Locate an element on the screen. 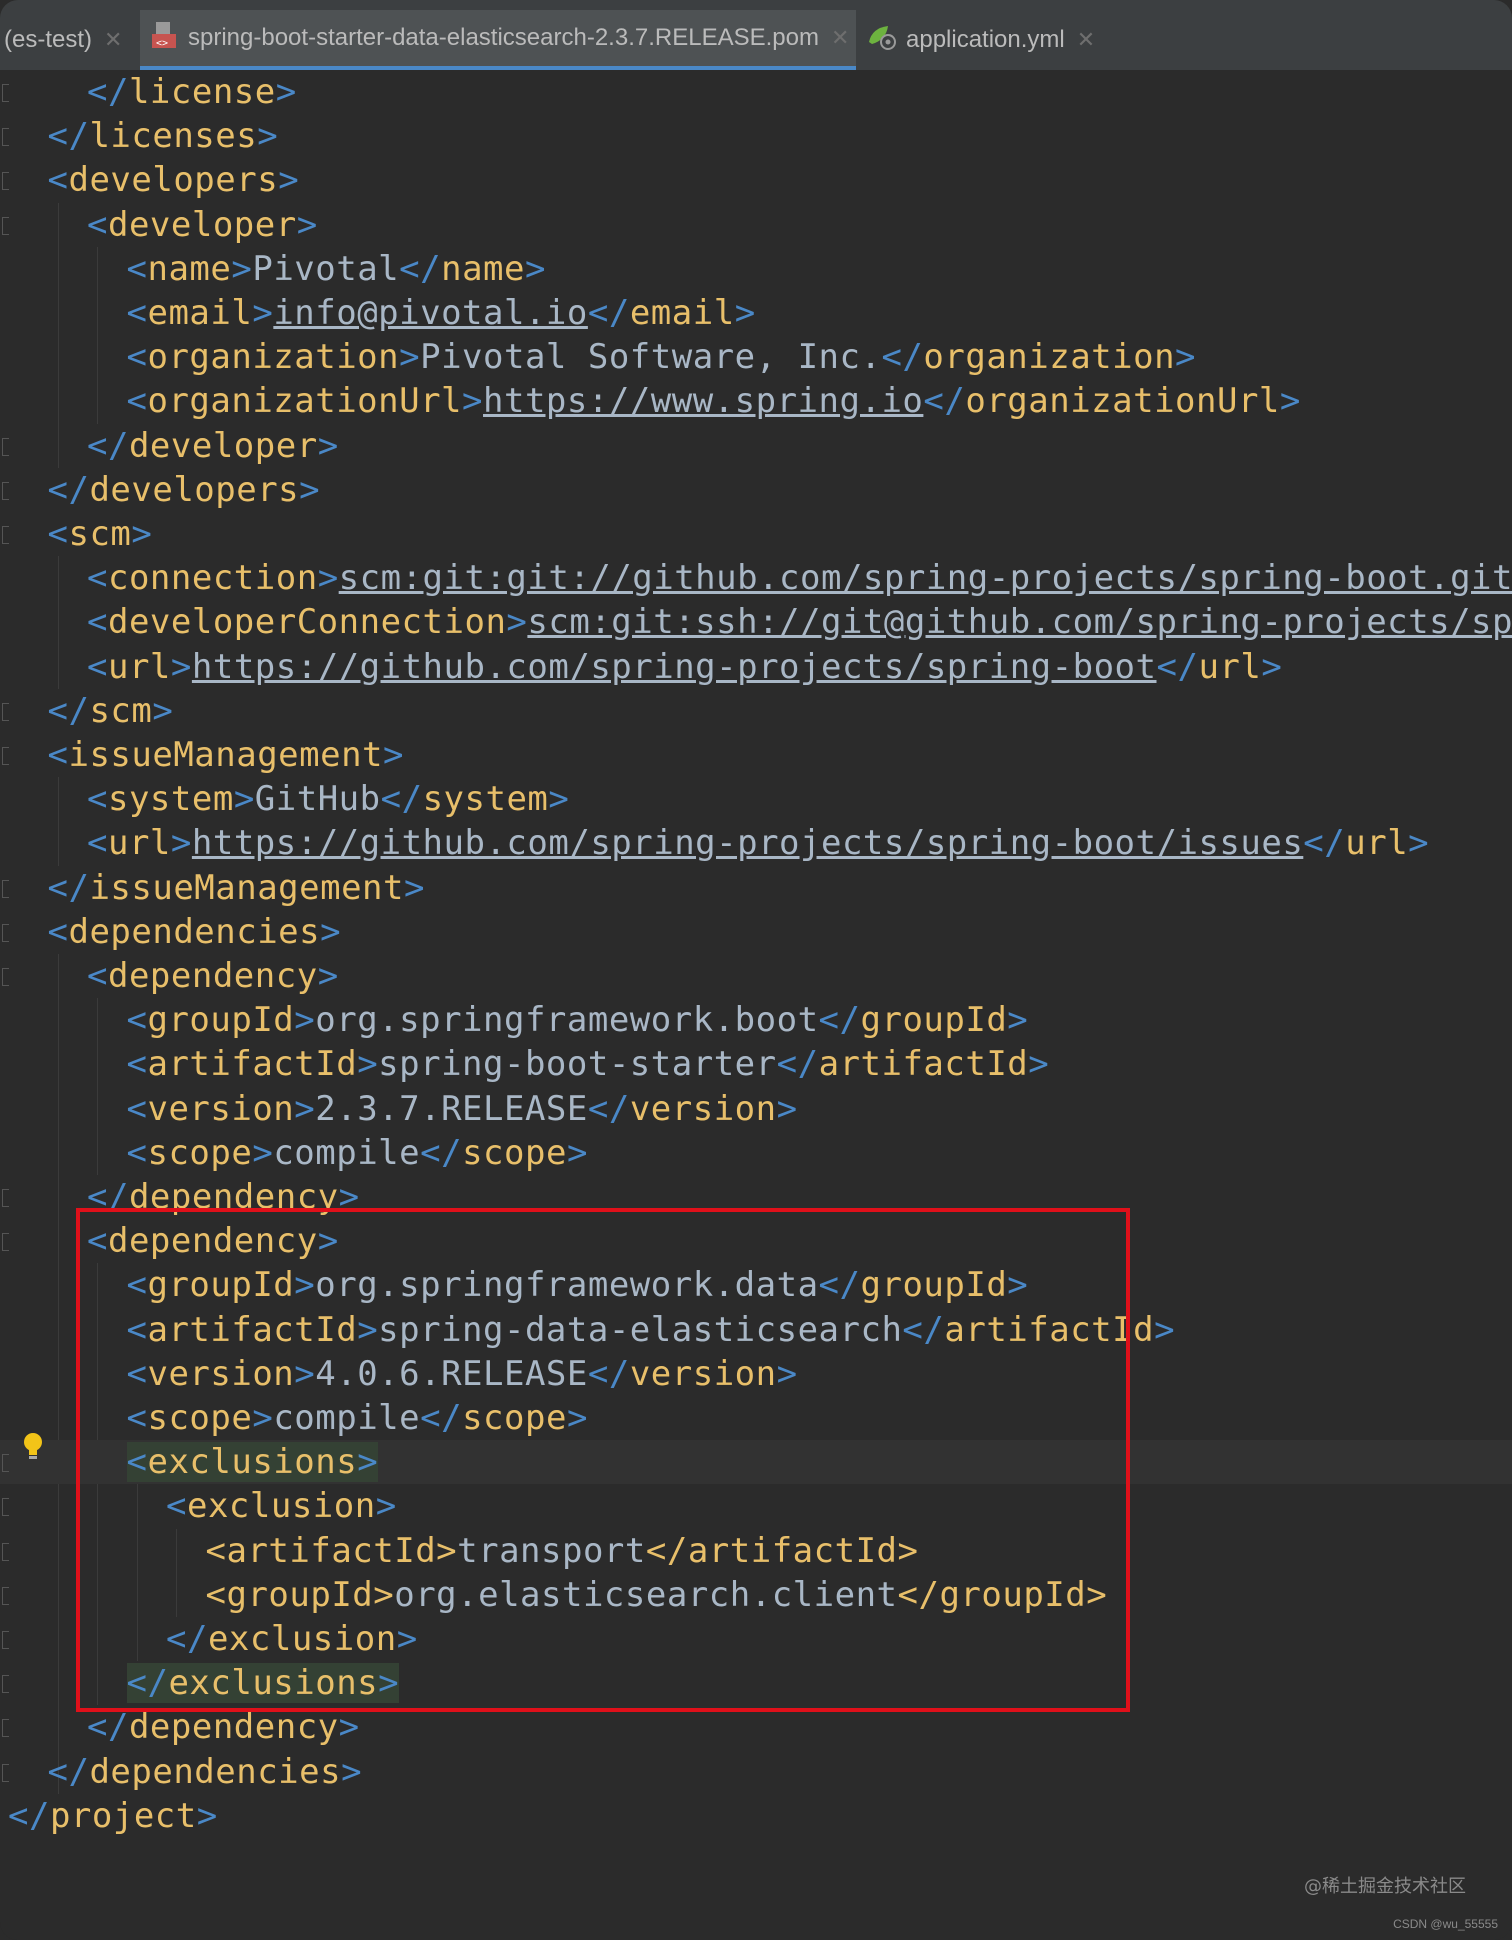 This screenshot has width=1512, height=1940. code-line: <scope>compile</scope> is located at coordinates (357, 1153).